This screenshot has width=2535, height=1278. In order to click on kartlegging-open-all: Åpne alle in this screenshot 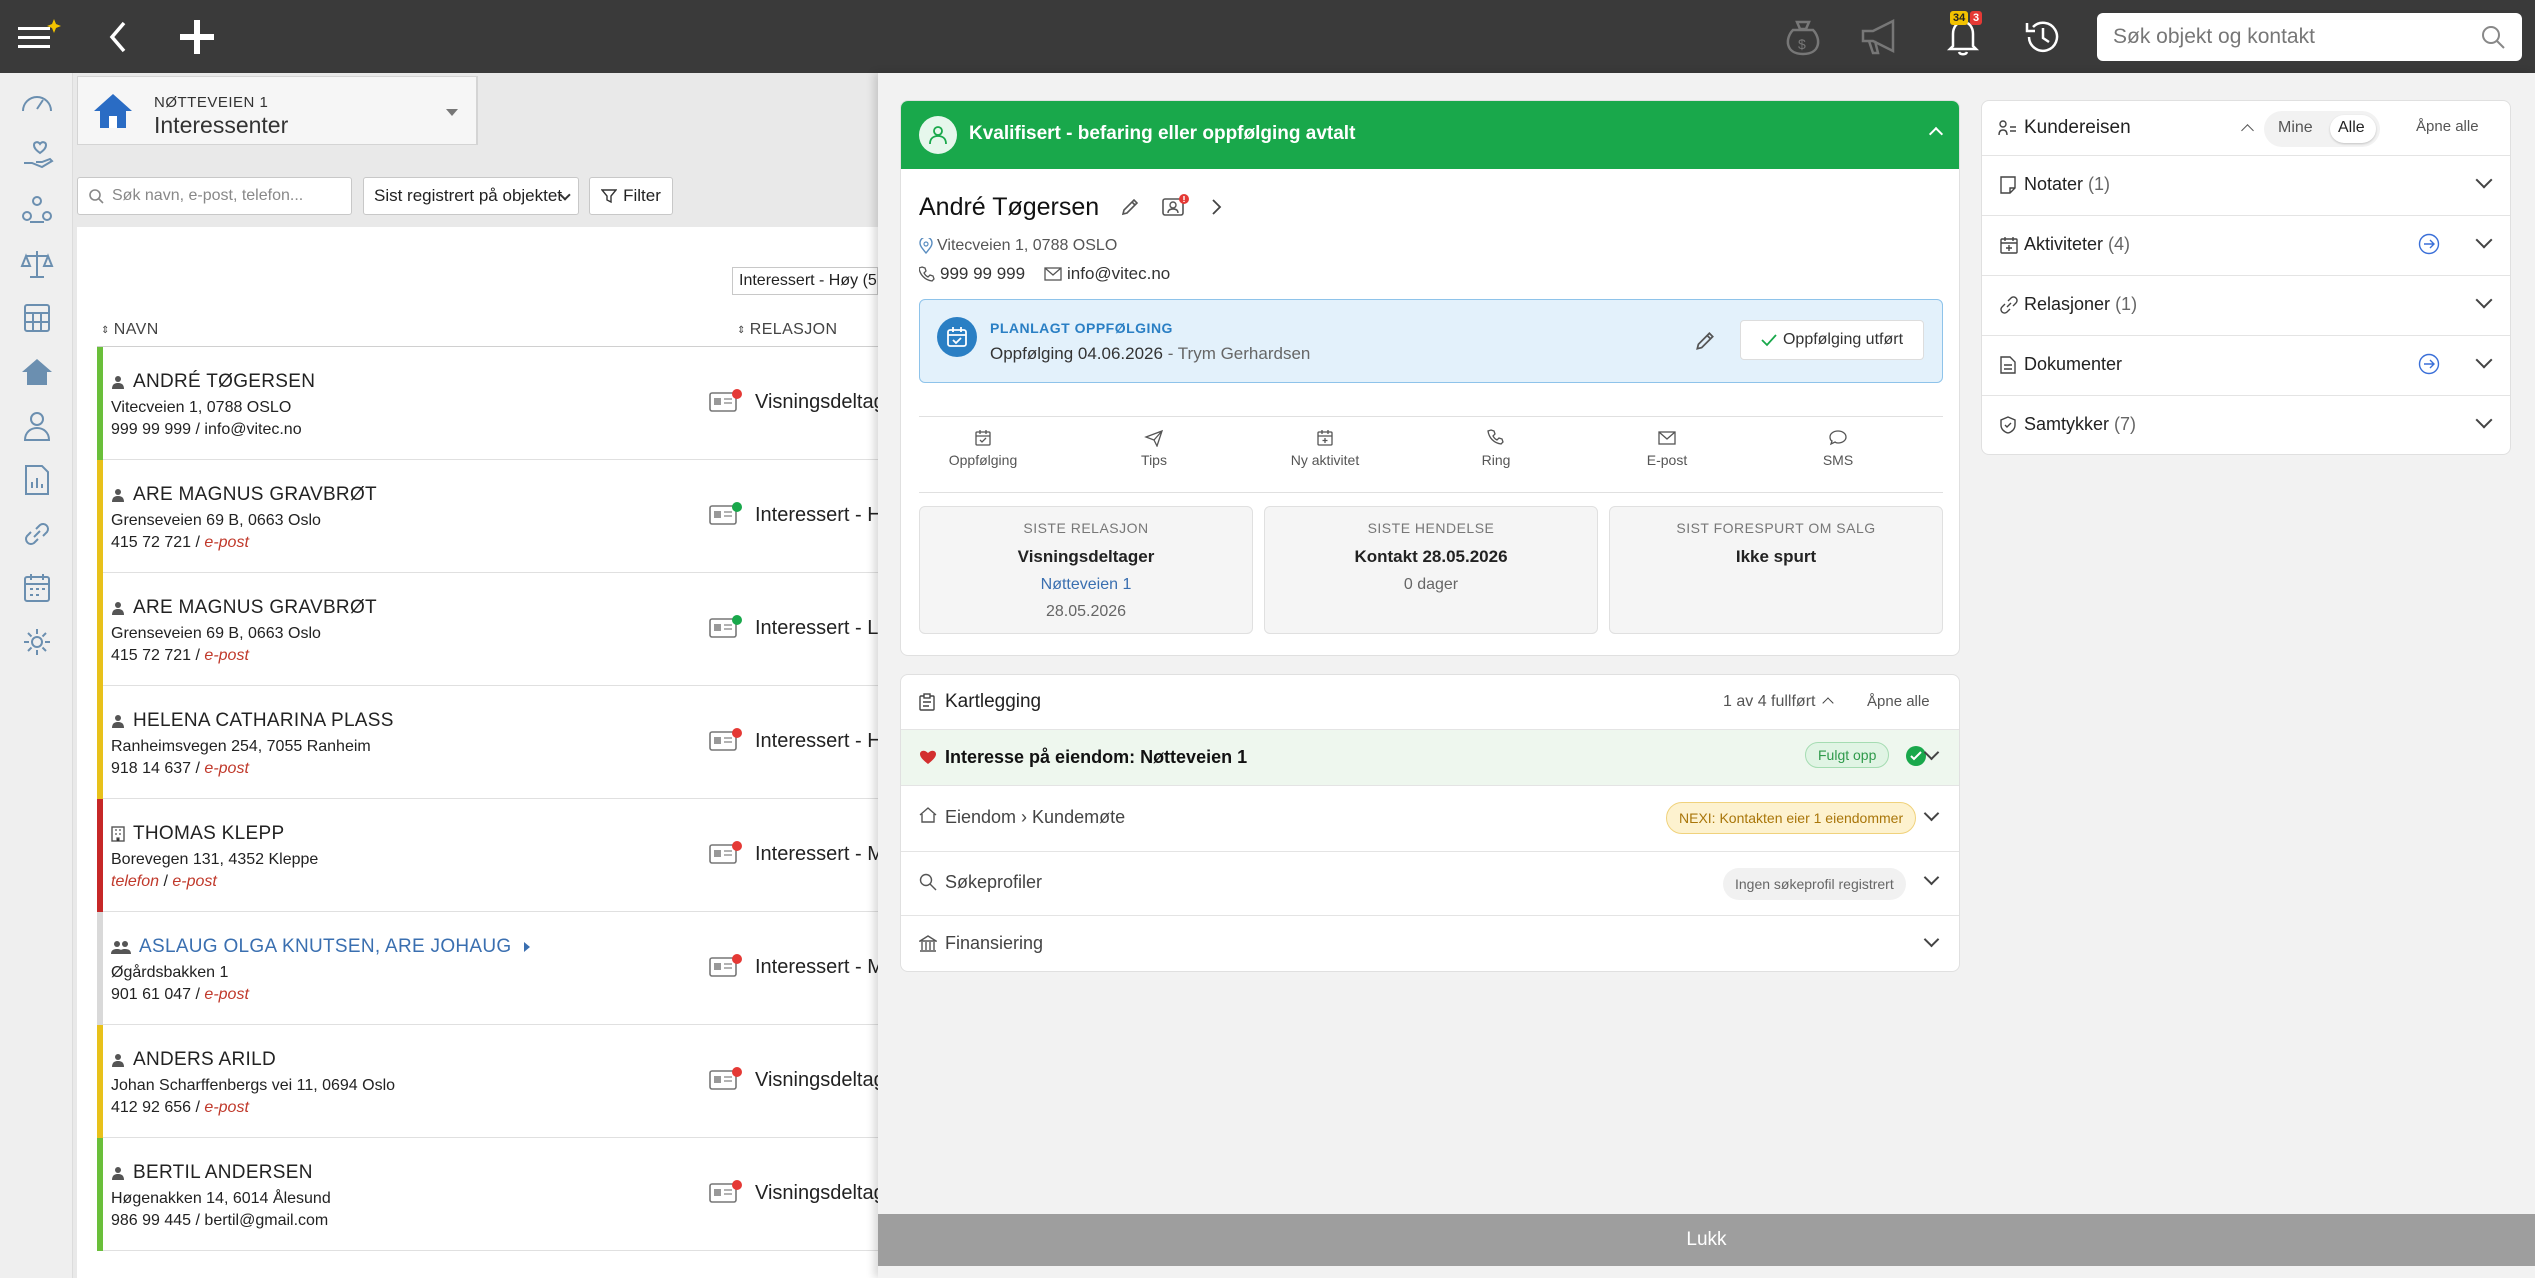, I will do `click(1898, 701)`.